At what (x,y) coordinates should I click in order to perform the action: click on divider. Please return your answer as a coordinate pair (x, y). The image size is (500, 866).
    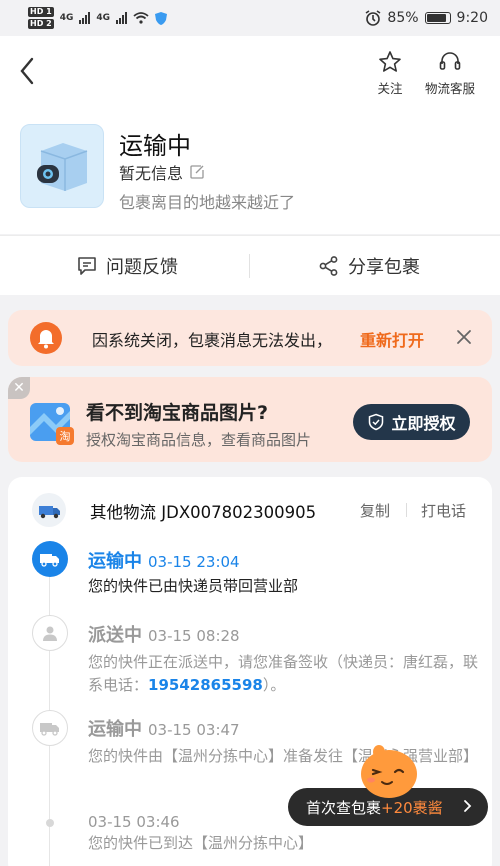
    Looking at the image, I should click on (406, 510).